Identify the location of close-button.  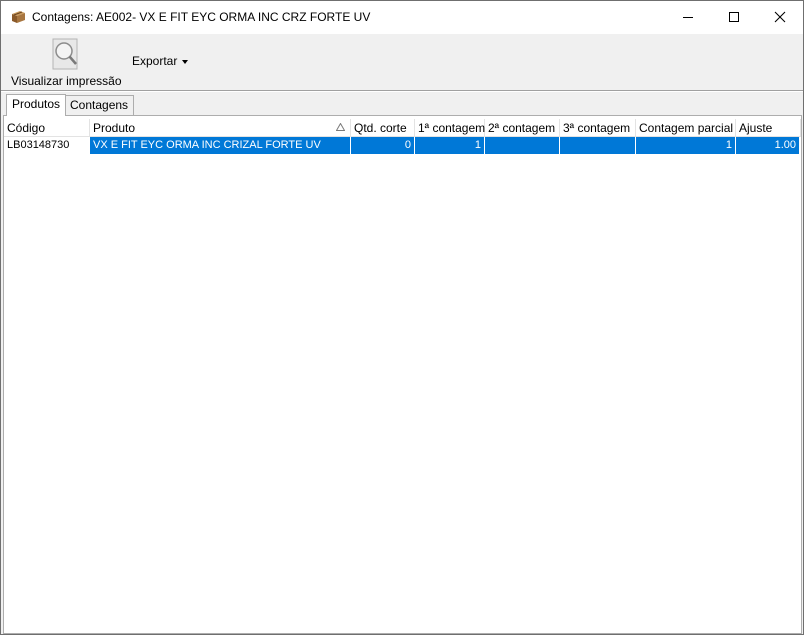
(780, 17).